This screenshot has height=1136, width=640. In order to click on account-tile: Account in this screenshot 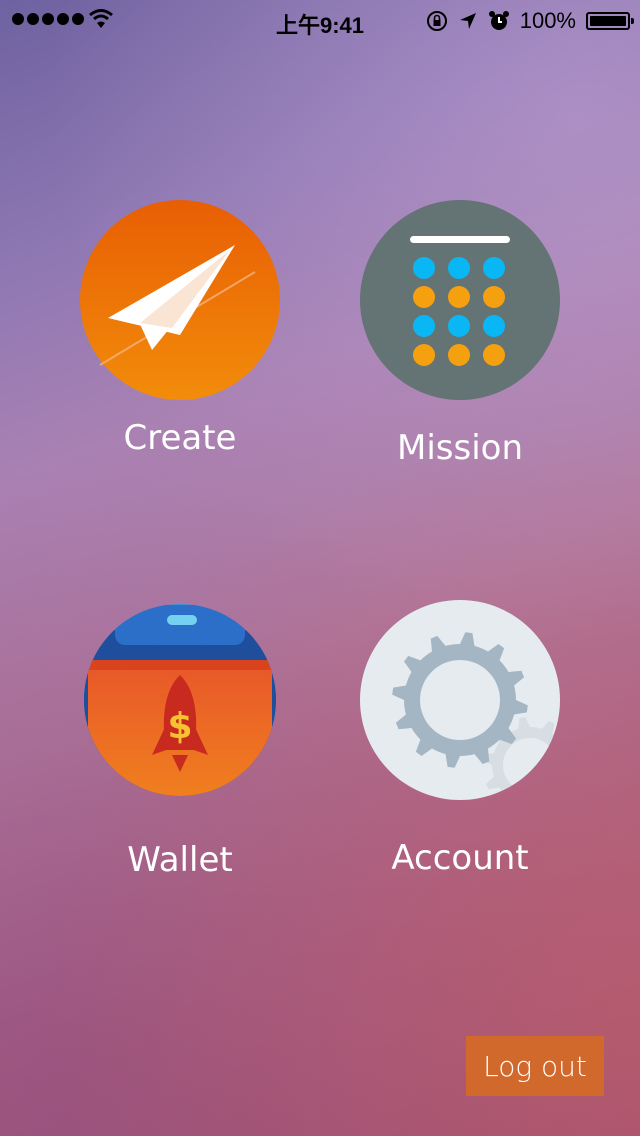, I will do `click(460, 739)`.